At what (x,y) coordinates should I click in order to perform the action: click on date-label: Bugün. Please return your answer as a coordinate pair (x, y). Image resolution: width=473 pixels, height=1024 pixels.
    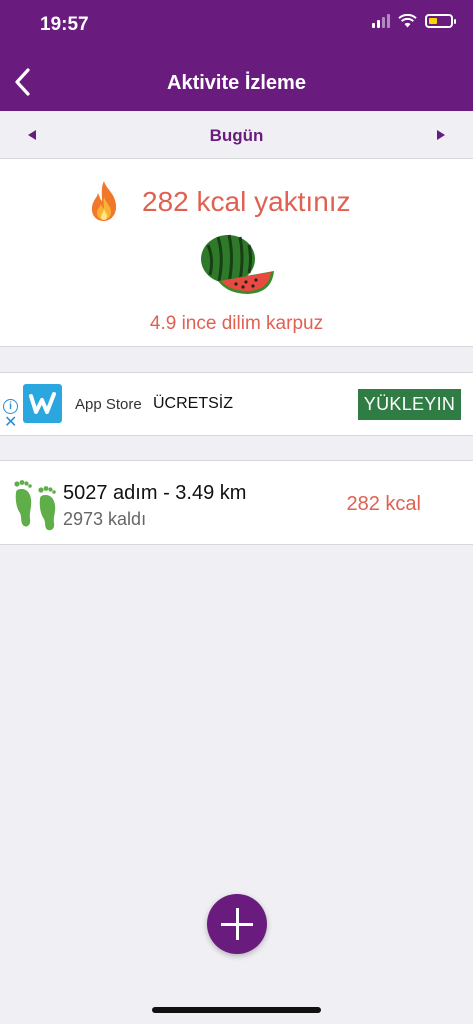
    Looking at the image, I should click on (236, 135).